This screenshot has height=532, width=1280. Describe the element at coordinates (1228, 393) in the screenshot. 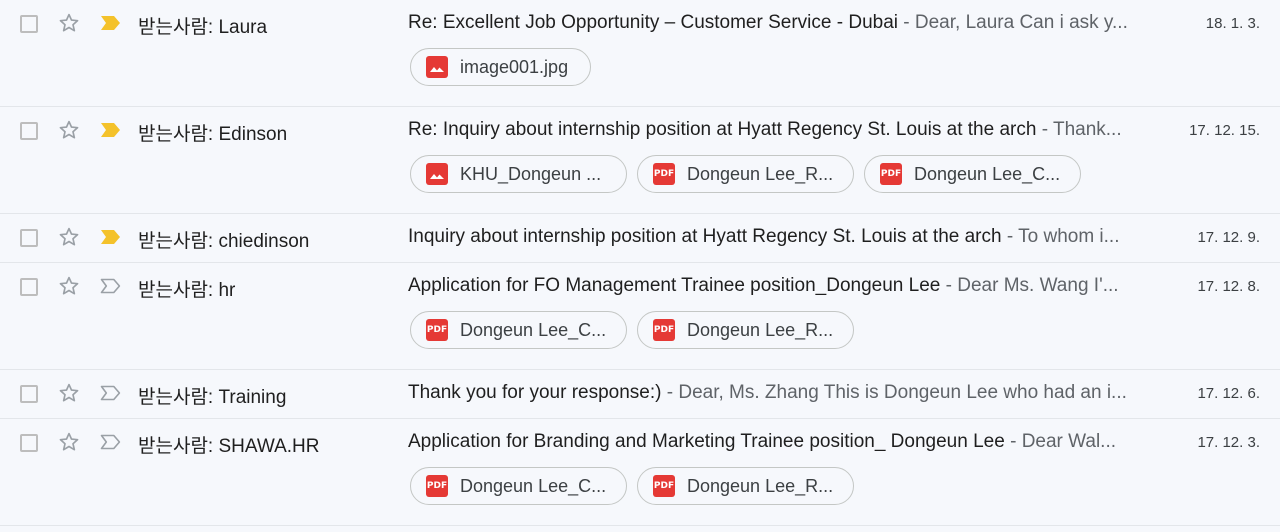

I see `email-date: 17. 12. 6.` at that location.